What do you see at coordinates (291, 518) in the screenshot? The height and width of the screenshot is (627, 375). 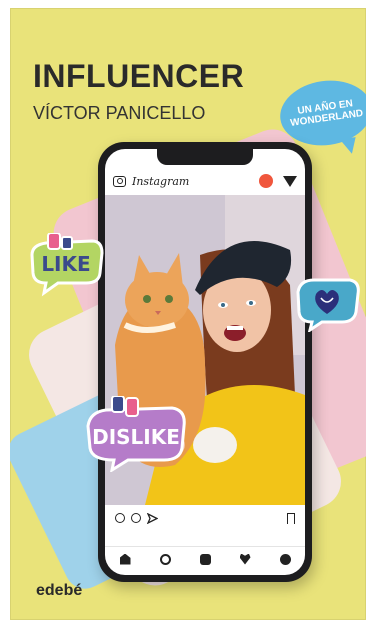 I see `bookmark-icon` at bounding box center [291, 518].